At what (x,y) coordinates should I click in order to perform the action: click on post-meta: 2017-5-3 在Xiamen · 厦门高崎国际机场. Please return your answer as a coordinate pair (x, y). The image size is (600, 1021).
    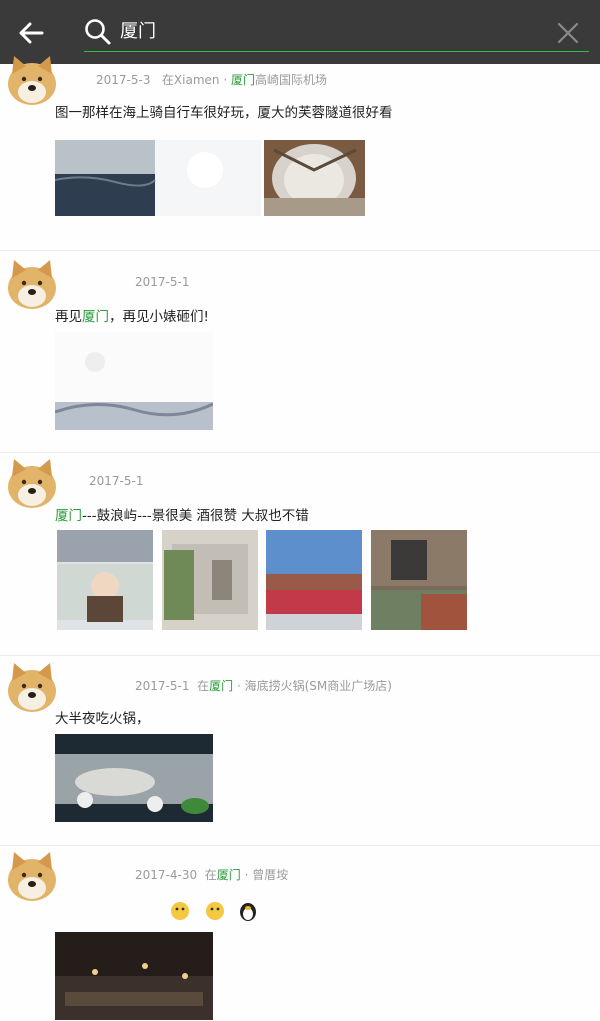
    Looking at the image, I should click on (211, 79).